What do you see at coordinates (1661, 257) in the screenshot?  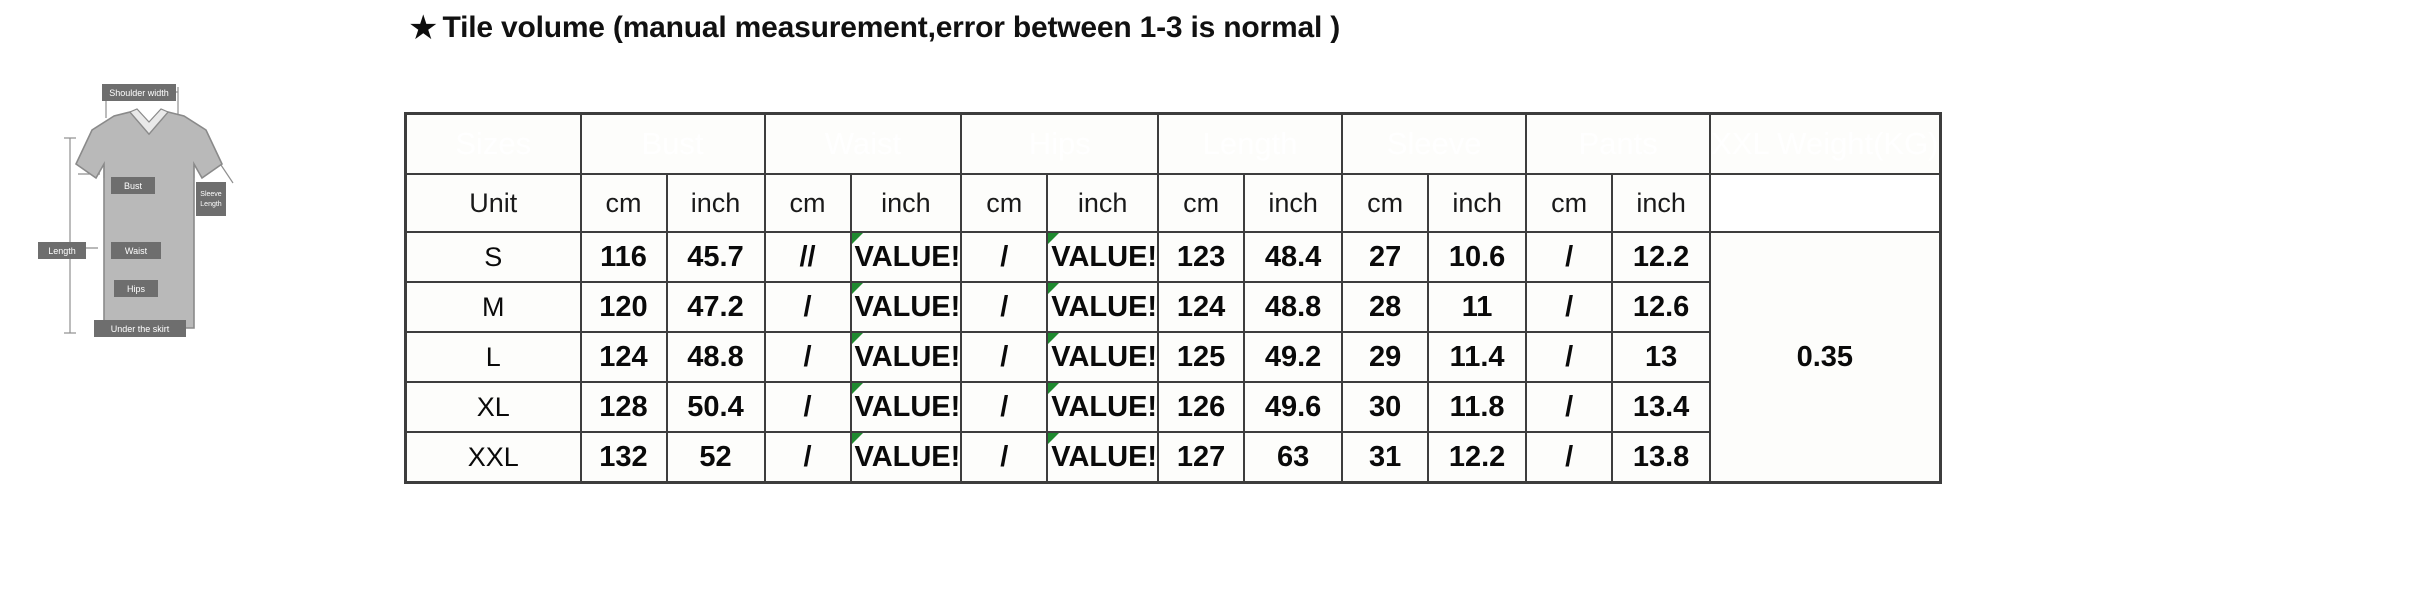 I see `cell-pants-inch: 12.2` at bounding box center [1661, 257].